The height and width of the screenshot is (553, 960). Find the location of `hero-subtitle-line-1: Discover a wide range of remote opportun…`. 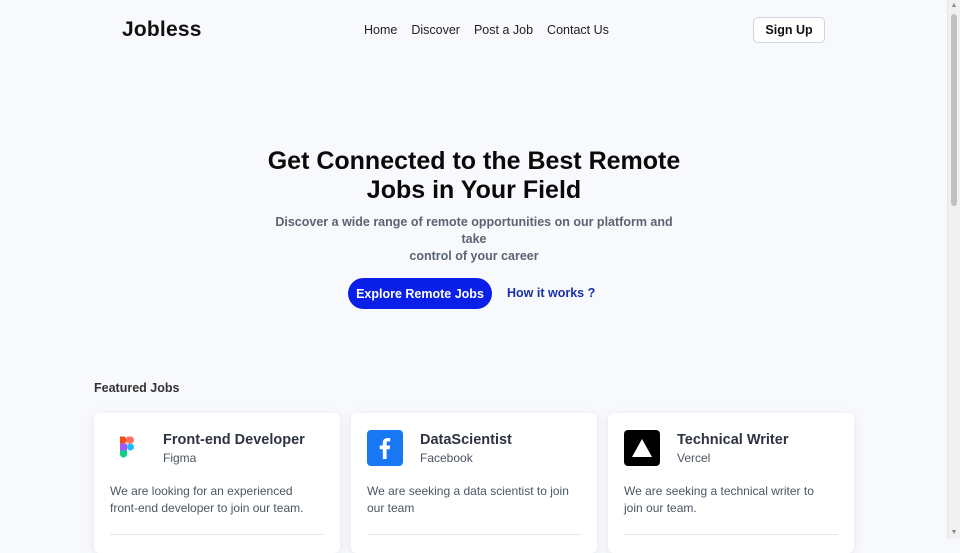

hero-subtitle-line-1: Discover a wide range of remote opportun… is located at coordinates (474, 230).